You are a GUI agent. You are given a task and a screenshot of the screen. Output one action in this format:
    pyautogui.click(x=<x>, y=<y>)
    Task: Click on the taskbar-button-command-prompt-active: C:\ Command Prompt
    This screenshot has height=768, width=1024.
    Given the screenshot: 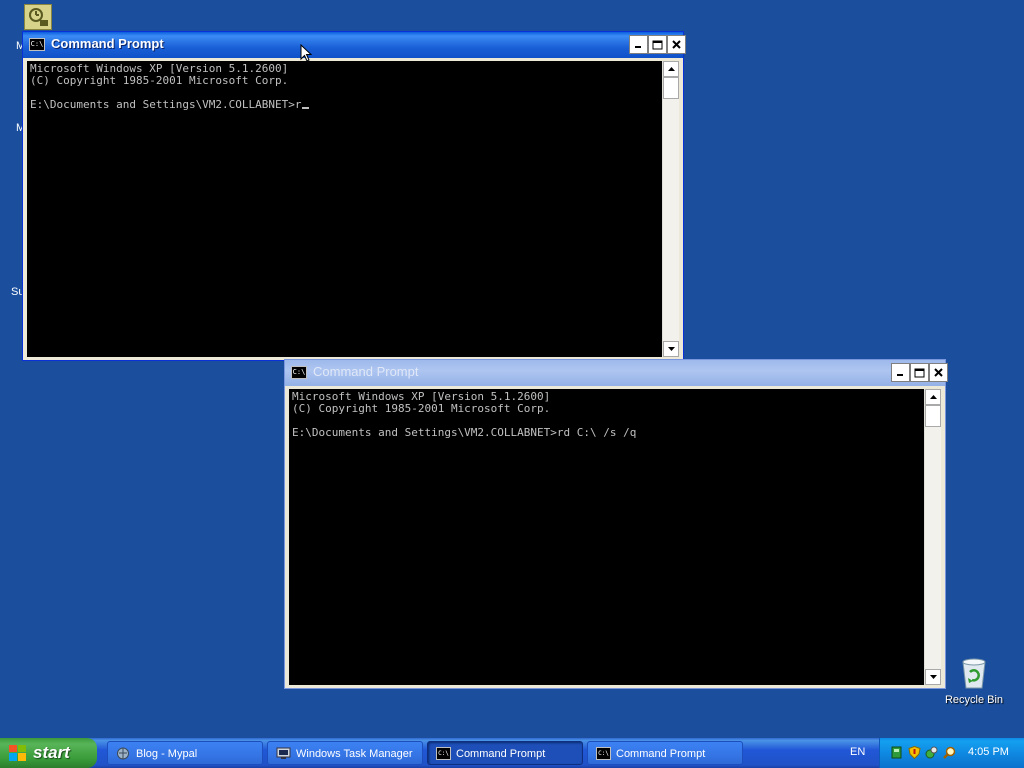 What is the action you would take?
    pyautogui.click(x=505, y=753)
    